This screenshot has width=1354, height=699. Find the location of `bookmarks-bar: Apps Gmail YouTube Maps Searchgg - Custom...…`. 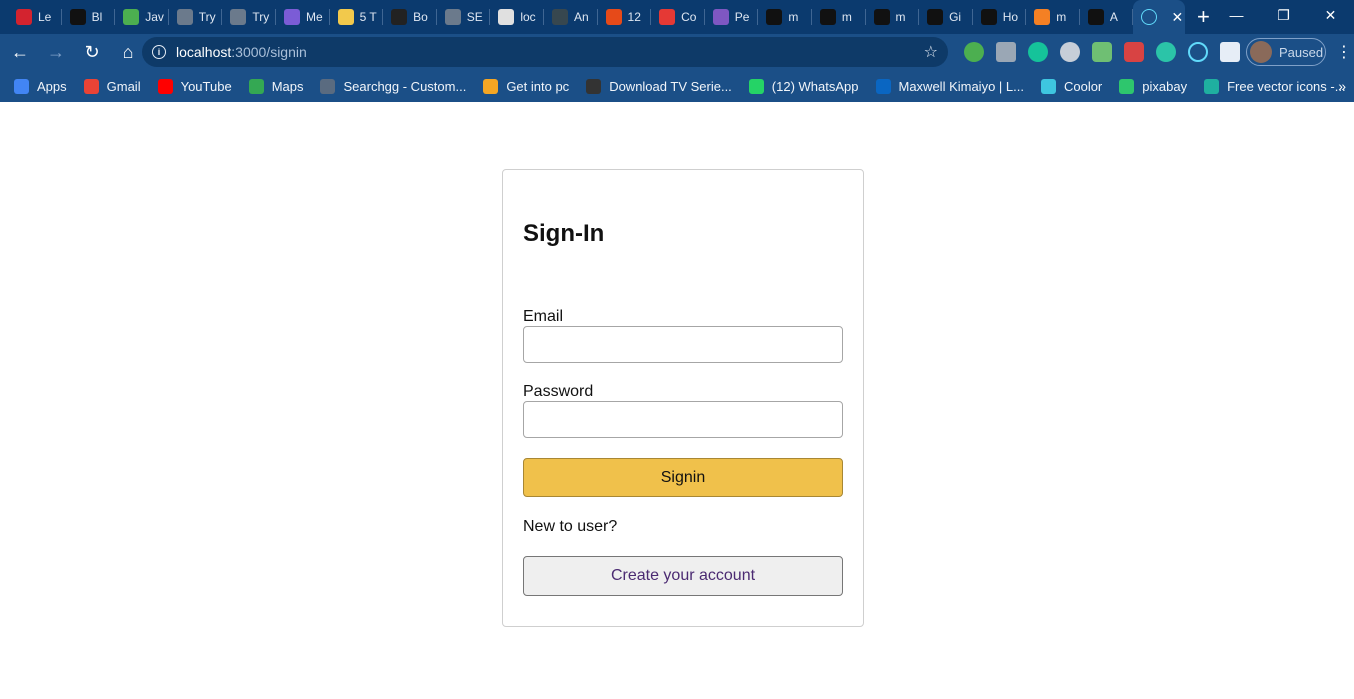

bookmarks-bar: Apps Gmail YouTube Maps Searchgg - Custom...… is located at coordinates (677, 86).